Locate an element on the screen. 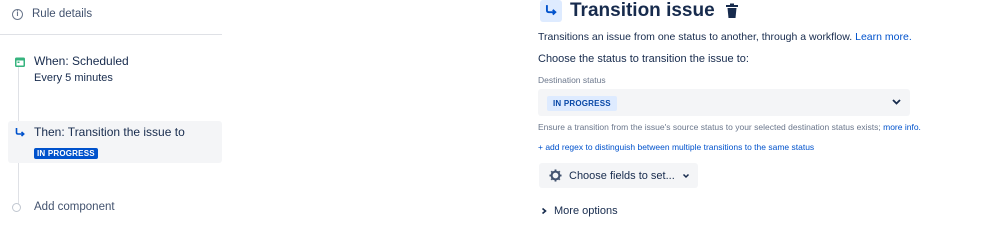 This screenshot has width=999, height=240. panel-header: Transition issue is located at coordinates (639, 11).